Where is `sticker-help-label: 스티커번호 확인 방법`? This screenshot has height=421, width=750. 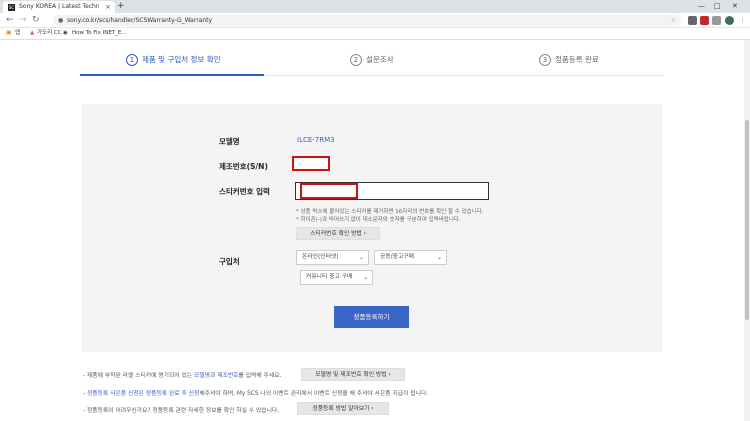 sticker-help-label: 스티커번호 확인 방법 is located at coordinates (336, 234).